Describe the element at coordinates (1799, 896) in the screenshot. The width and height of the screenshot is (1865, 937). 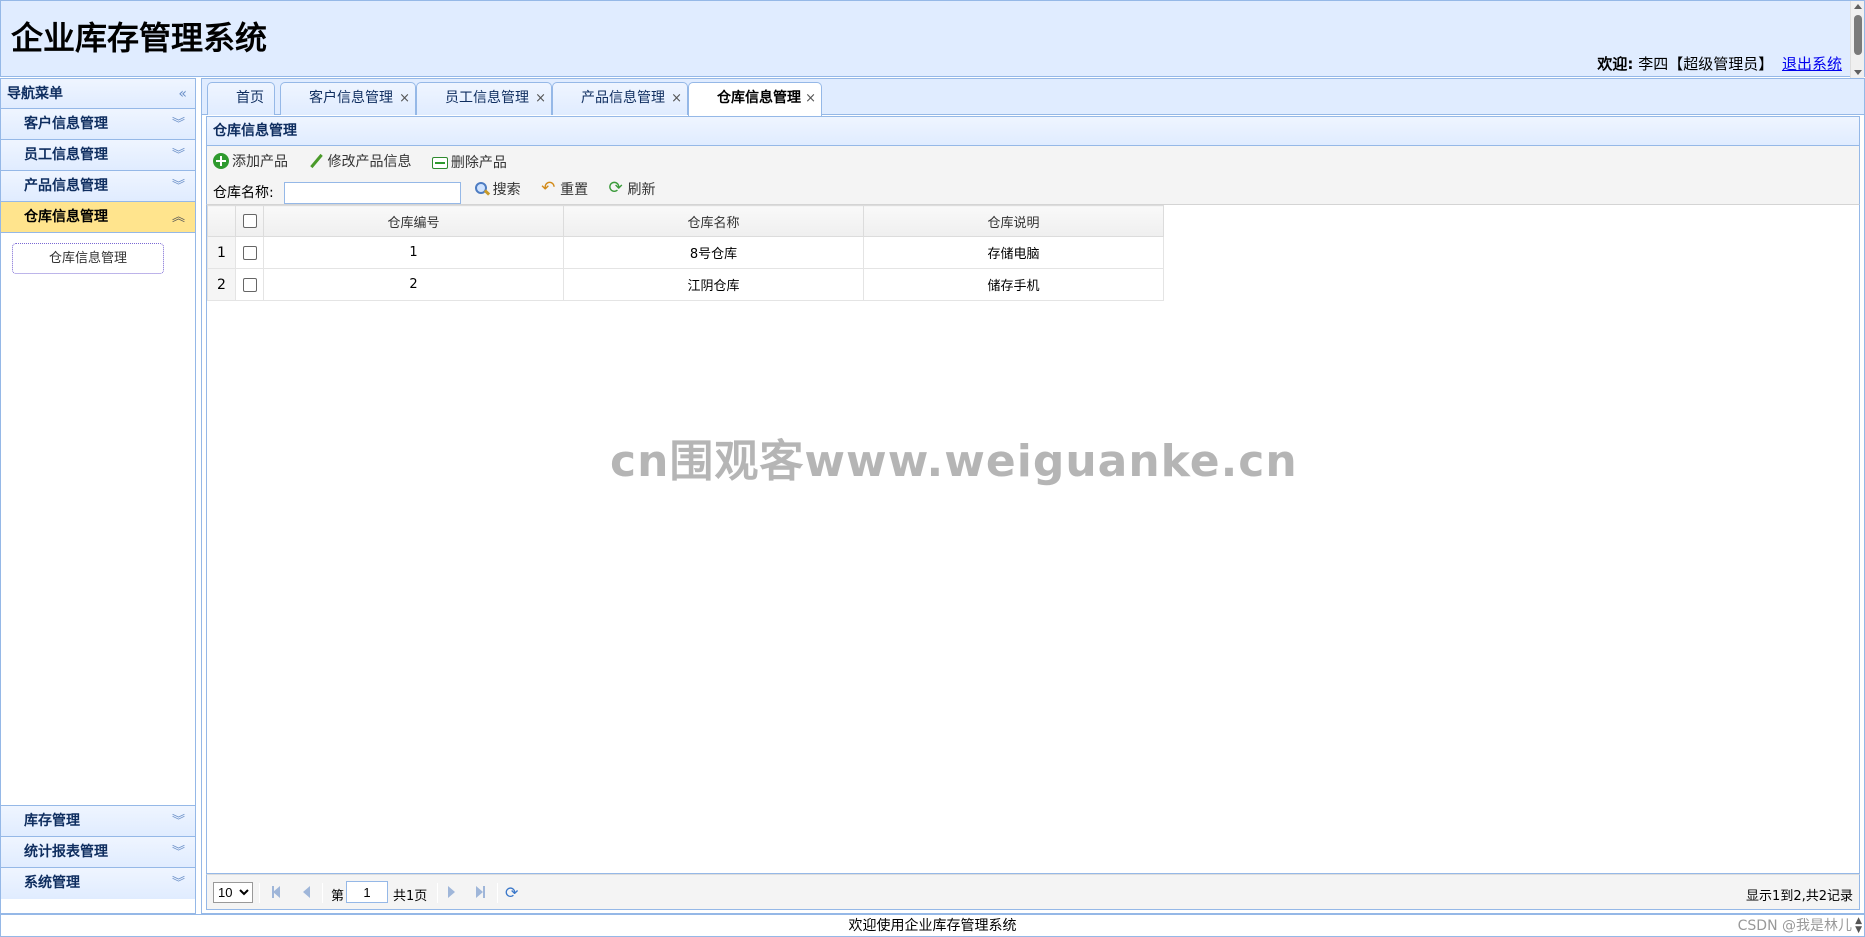
I see `page-info: 显示1到2,共2记录` at that location.